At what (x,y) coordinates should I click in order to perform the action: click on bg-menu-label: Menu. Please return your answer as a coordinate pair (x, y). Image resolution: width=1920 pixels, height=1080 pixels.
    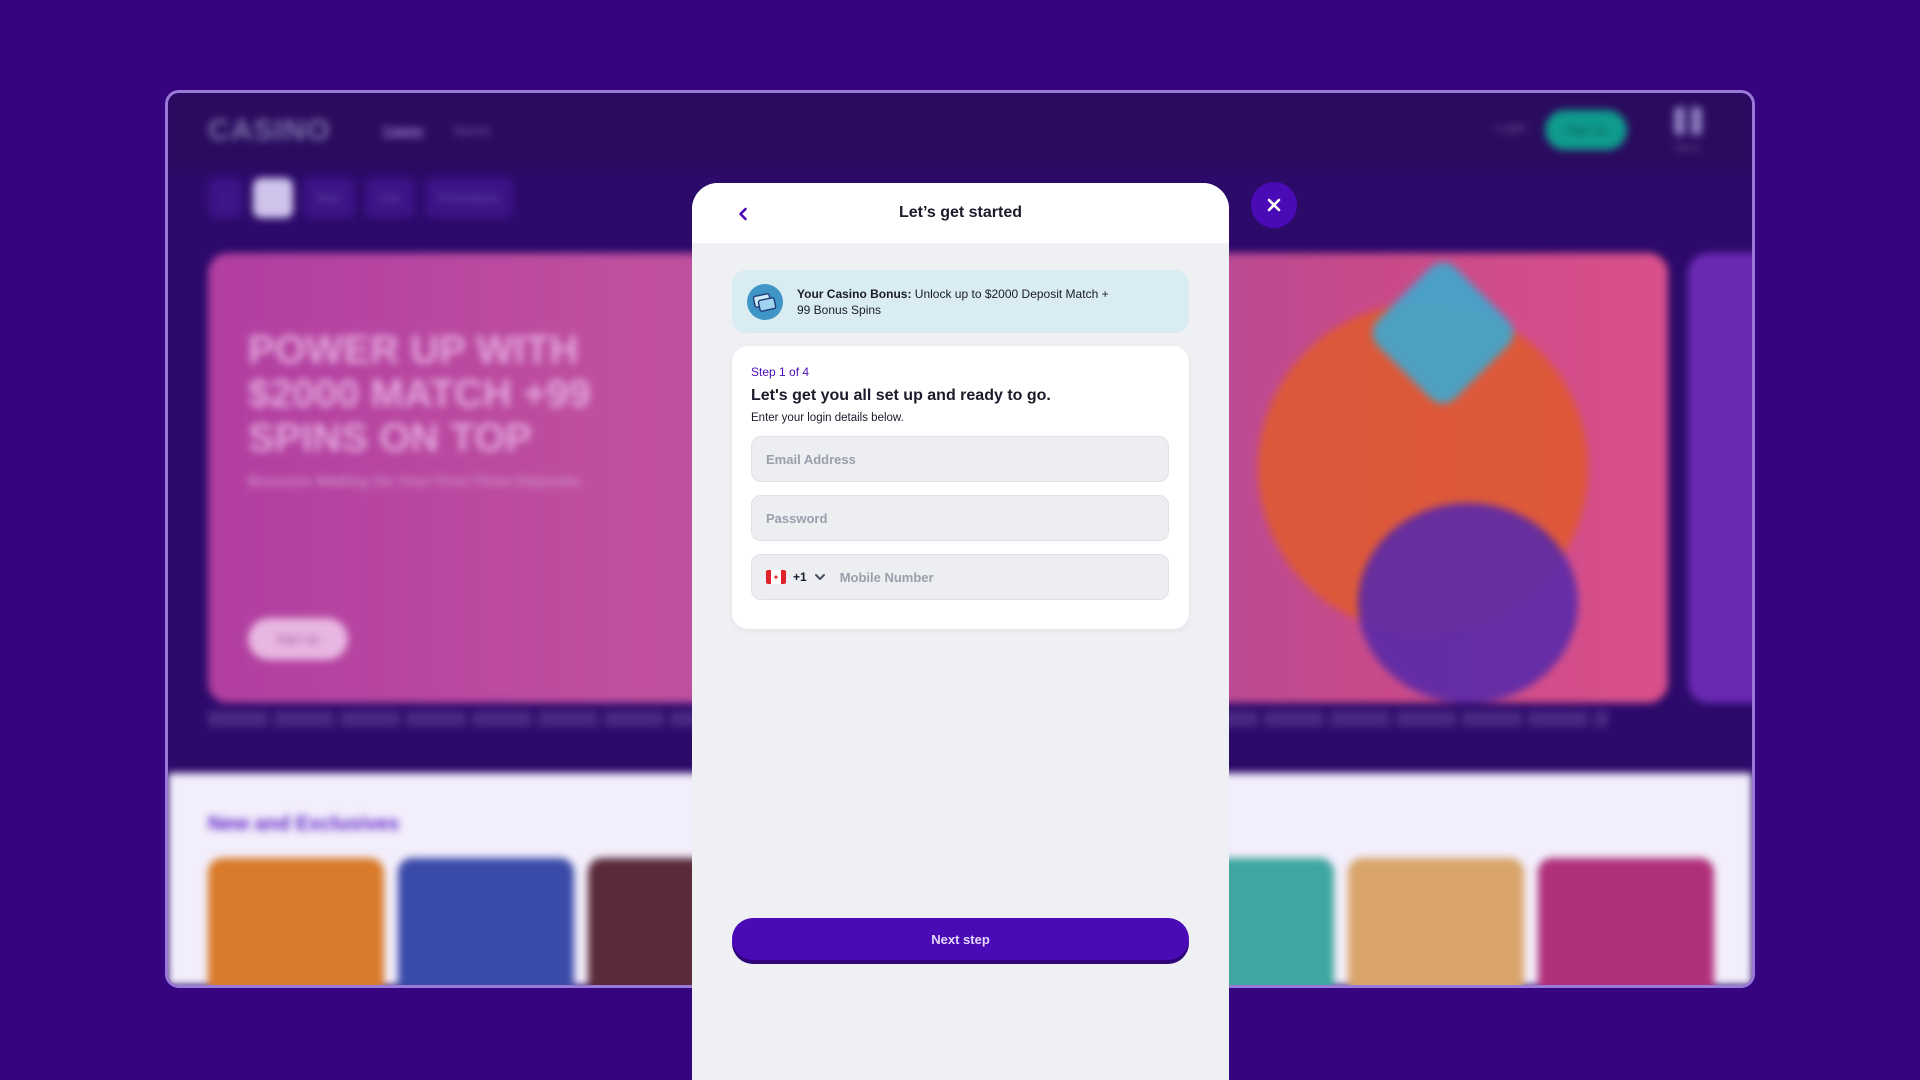
    Looking at the image, I should click on (1687, 148).